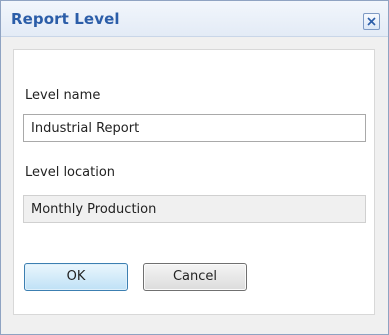 This screenshot has height=335, width=389. I want to click on cancel-button: Cancel, so click(195, 277).